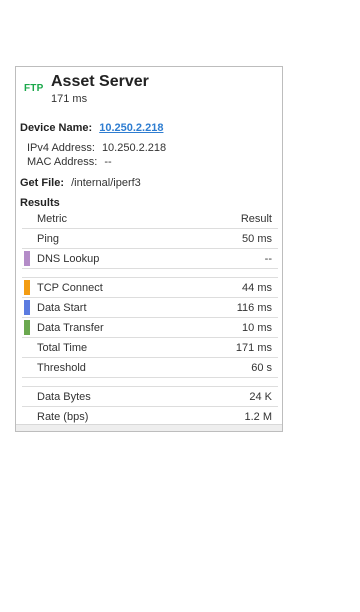 Image resolution: width=360 pixels, height=612 pixels. I want to click on get-file-path: /internal/iperf3, so click(106, 183).